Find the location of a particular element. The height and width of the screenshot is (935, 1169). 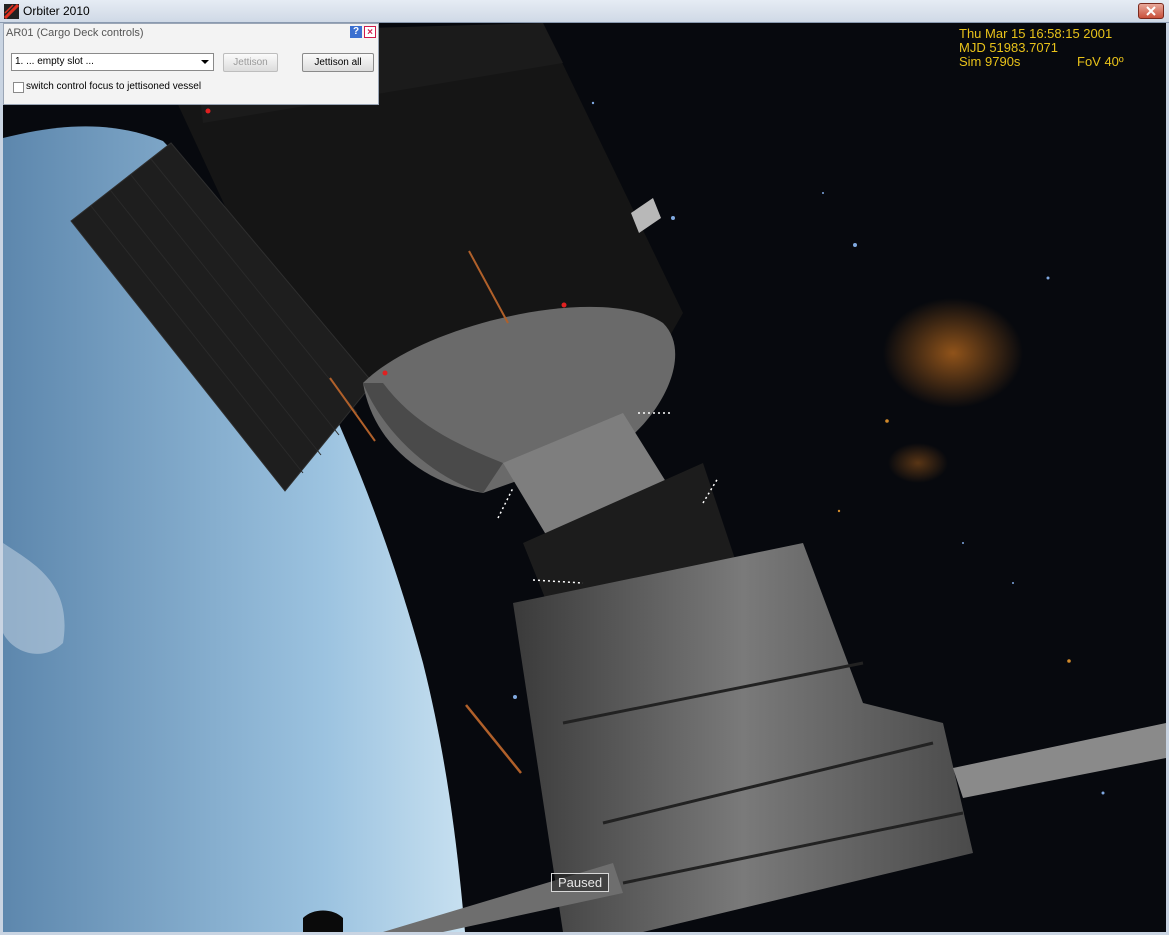

window-title: Orbiter 2010 is located at coordinates (56, 11).